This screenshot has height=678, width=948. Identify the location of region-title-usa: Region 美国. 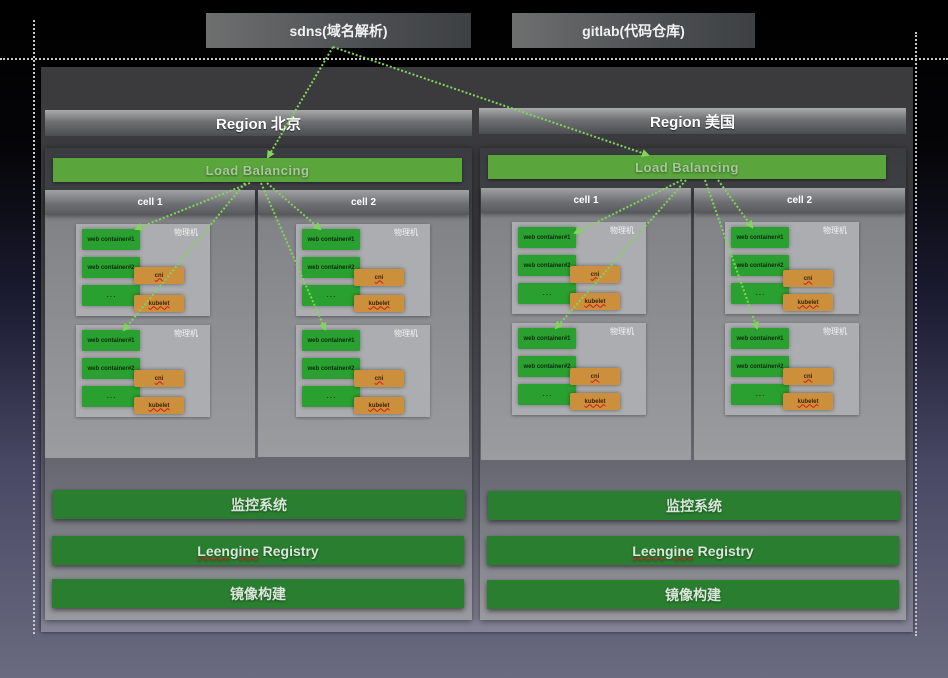
(692, 121).